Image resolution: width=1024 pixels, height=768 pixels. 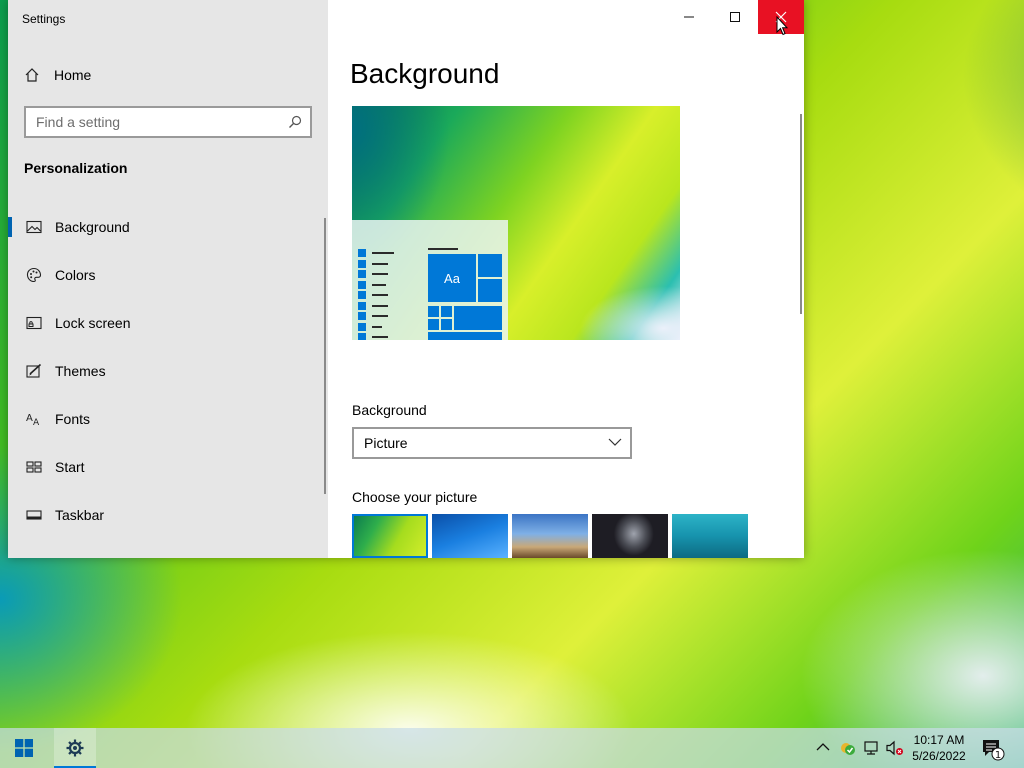 I want to click on start-button, so click(x=24, y=748).